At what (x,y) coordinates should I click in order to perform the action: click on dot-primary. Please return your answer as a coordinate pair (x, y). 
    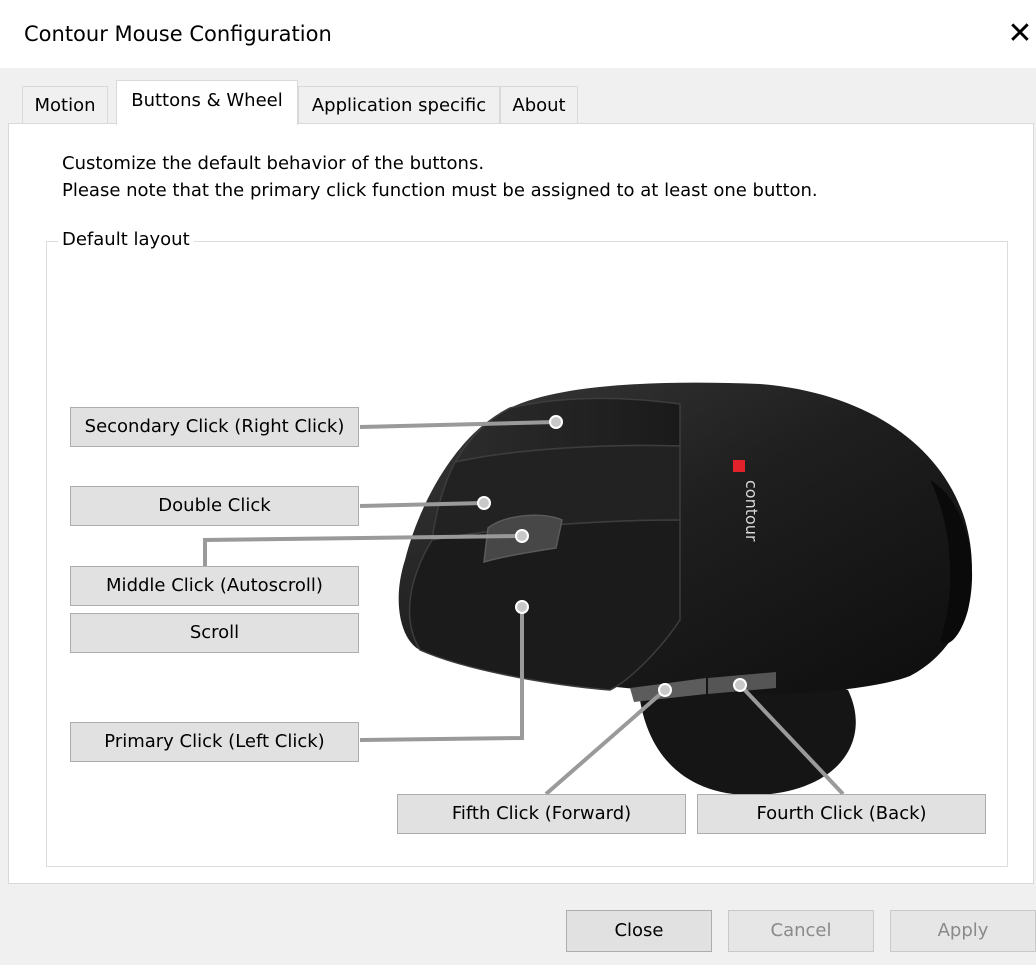
    Looking at the image, I should click on (522, 607).